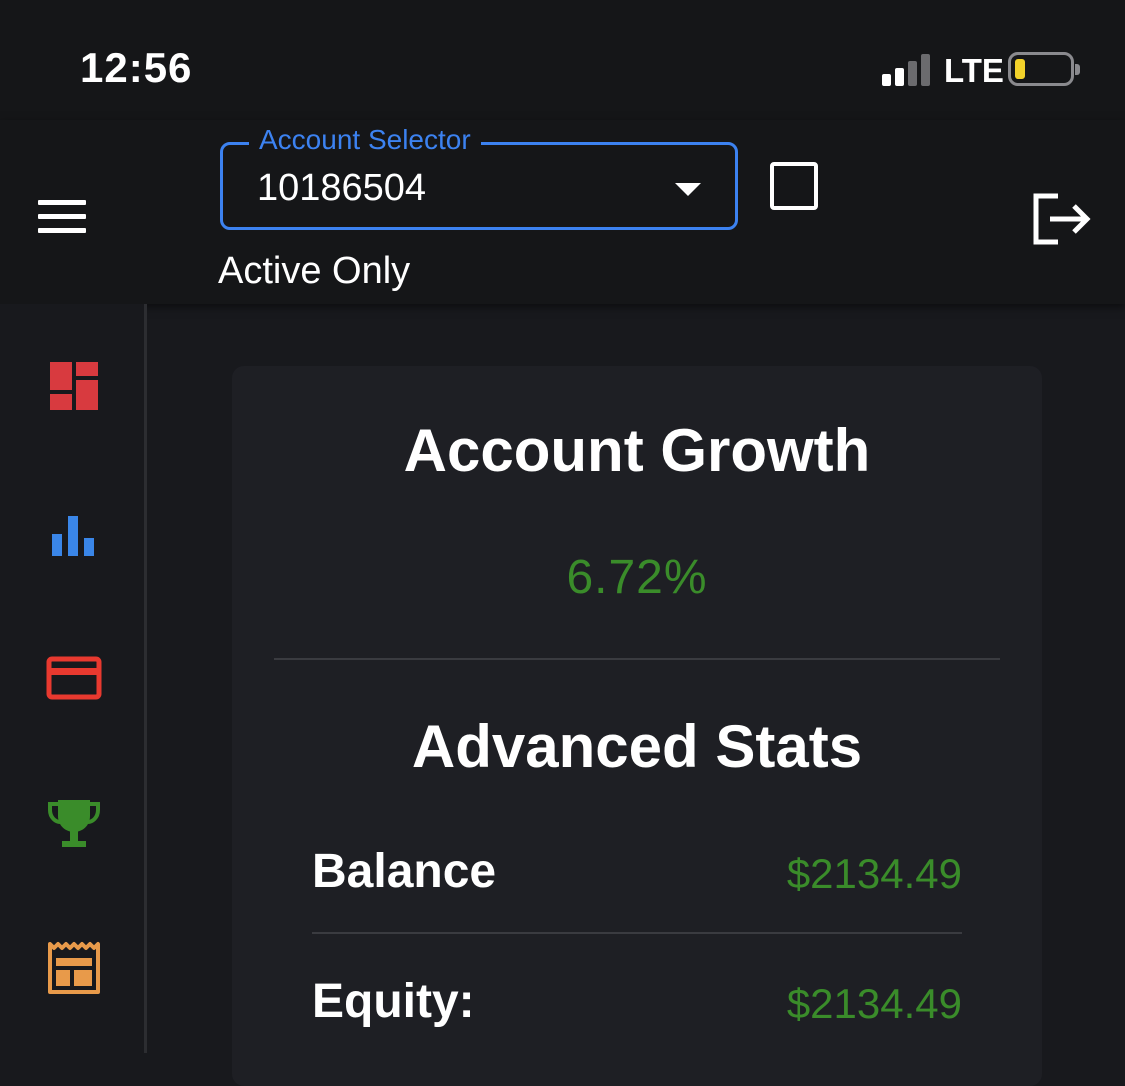 The width and height of the screenshot is (1125, 1086). What do you see at coordinates (637, 933) in the screenshot?
I see `row-divider` at bounding box center [637, 933].